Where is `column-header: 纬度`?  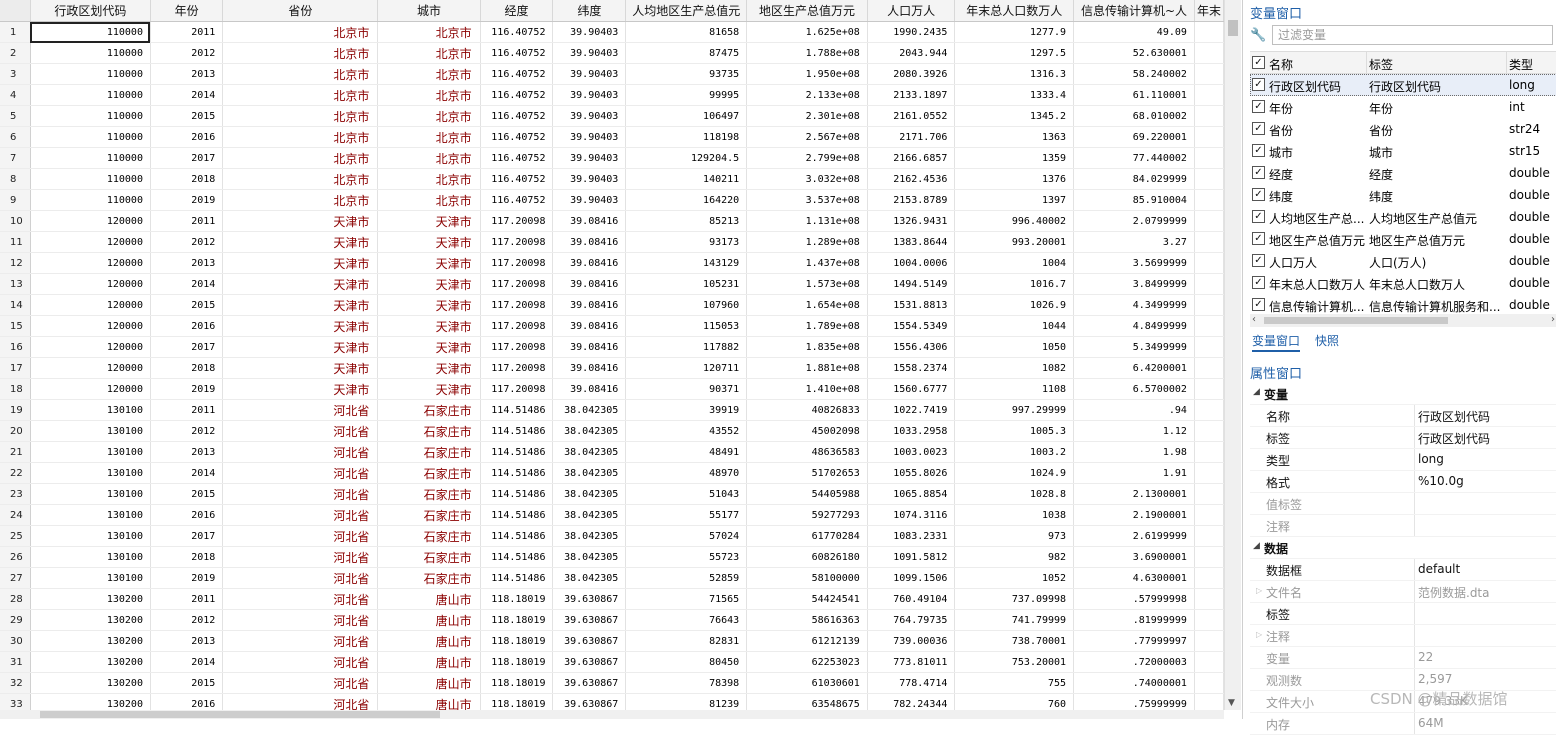 column-header: 纬度 is located at coordinates (589, 11).